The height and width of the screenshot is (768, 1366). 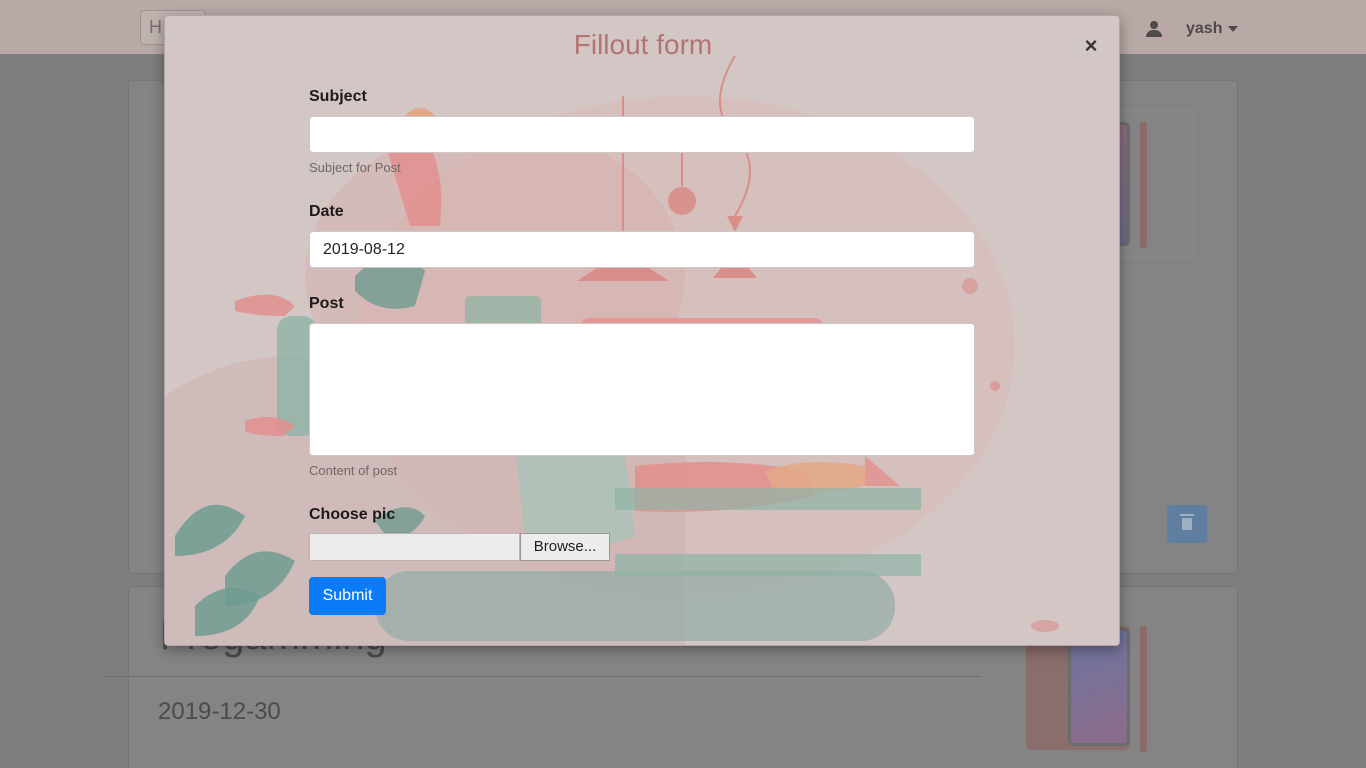 I want to click on caret-down-icon, so click(x=1233, y=29).